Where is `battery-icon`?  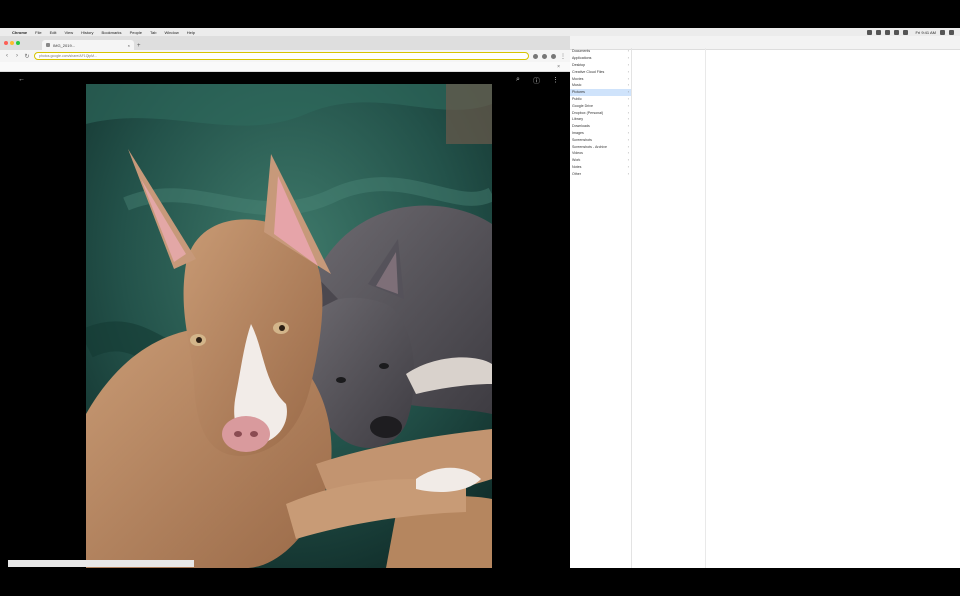
battery-icon is located at coordinates (878, 32).